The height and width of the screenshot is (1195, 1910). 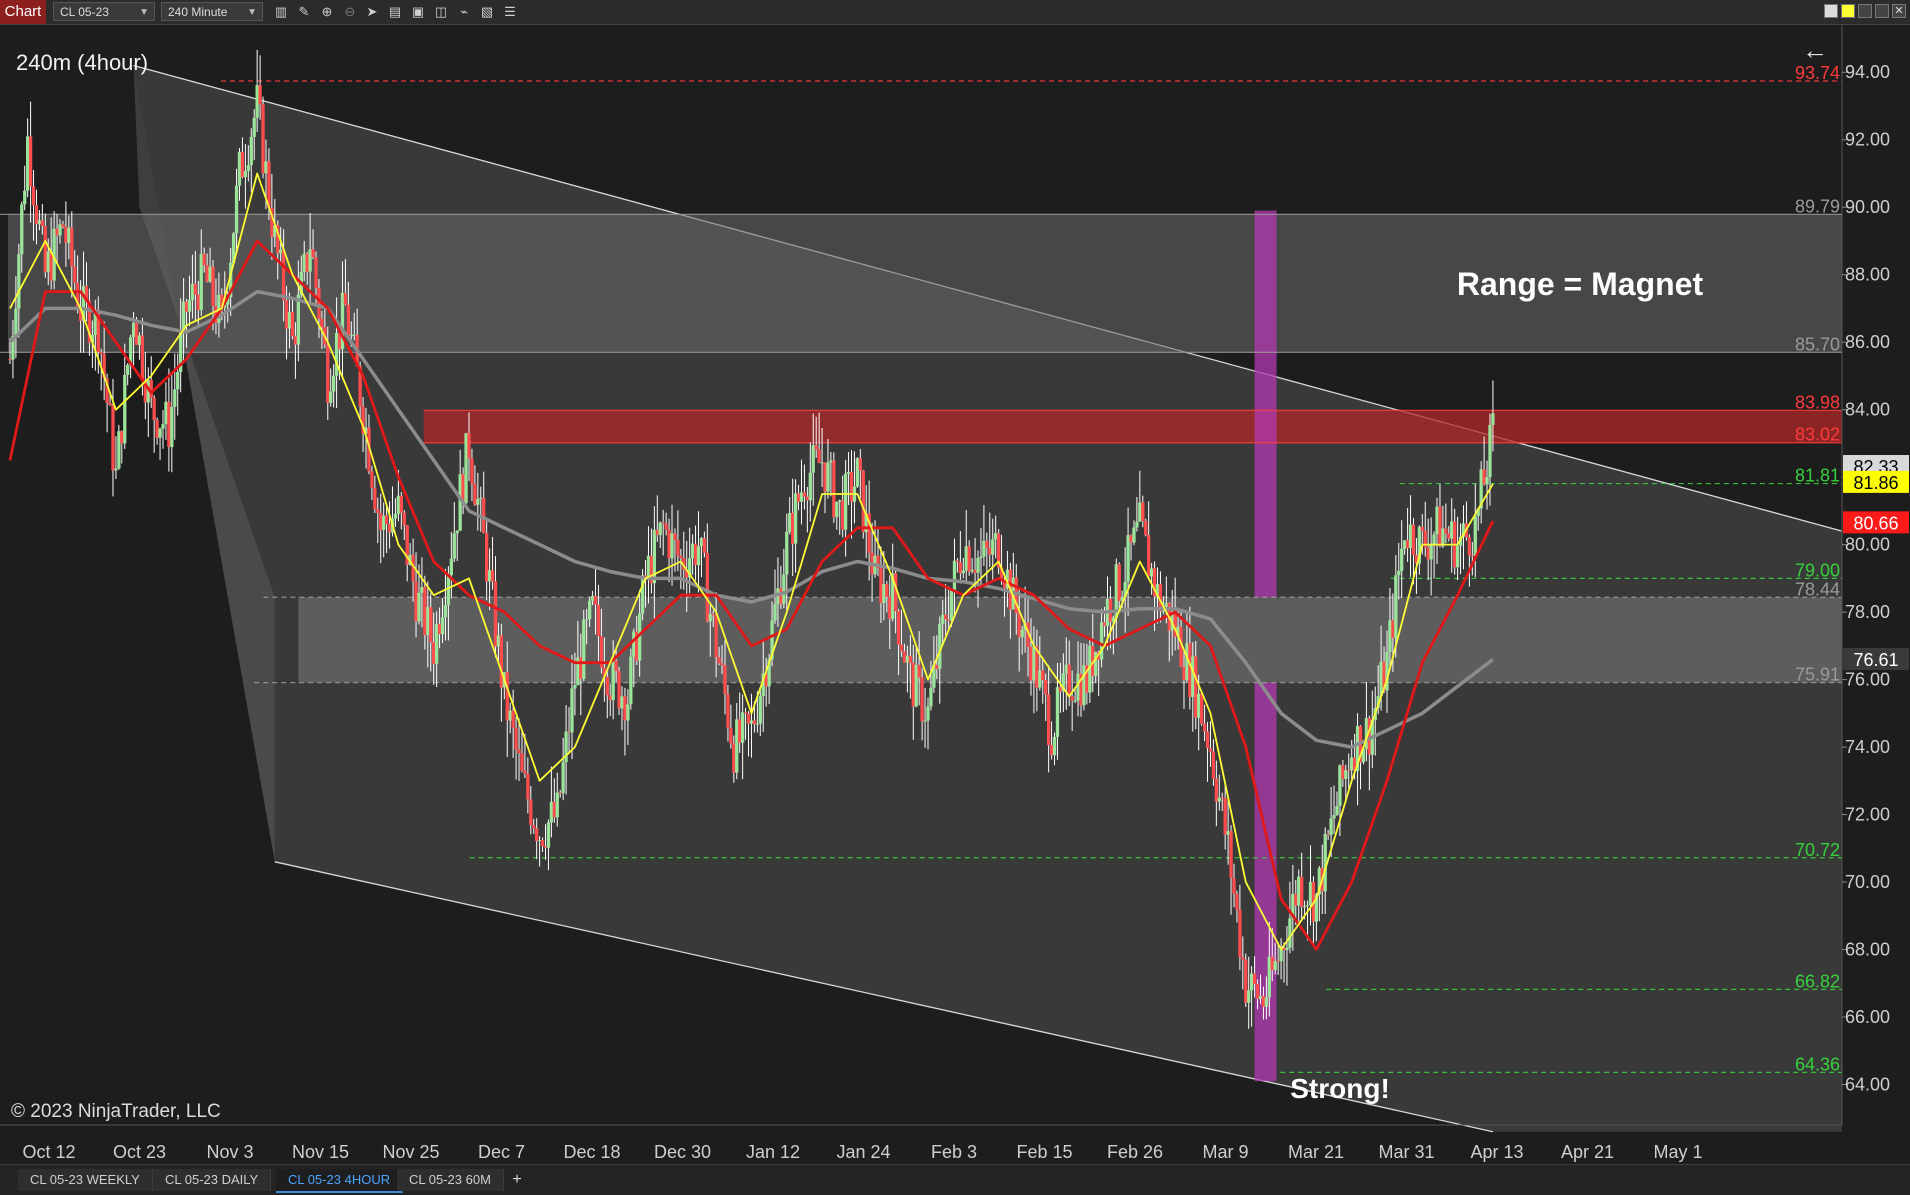 What do you see at coordinates (1817, 476) in the screenshot?
I see `level-label: 81.81` at bounding box center [1817, 476].